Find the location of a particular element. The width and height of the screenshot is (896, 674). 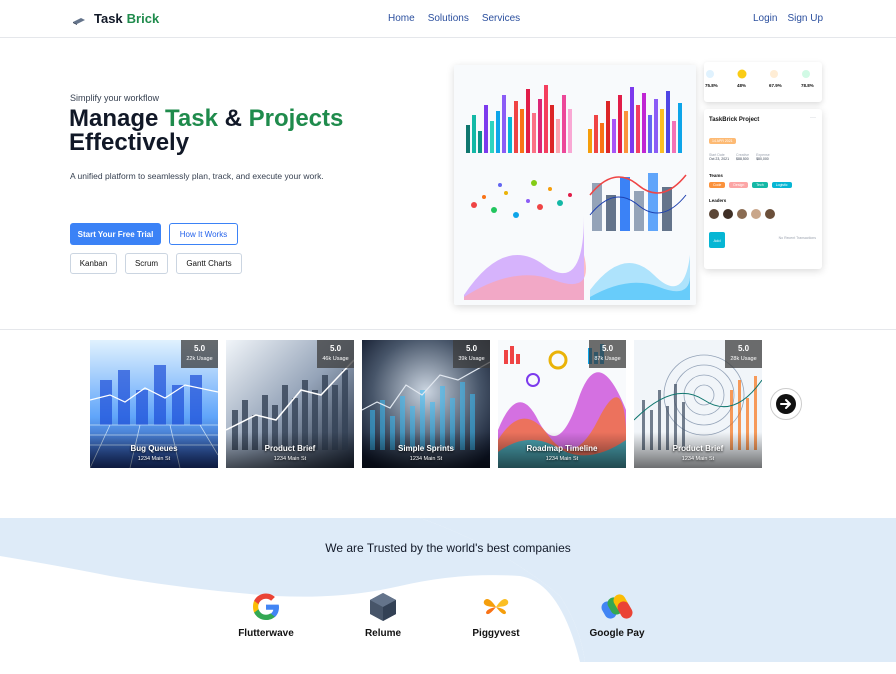

arrow-right-icon is located at coordinates (786, 404).